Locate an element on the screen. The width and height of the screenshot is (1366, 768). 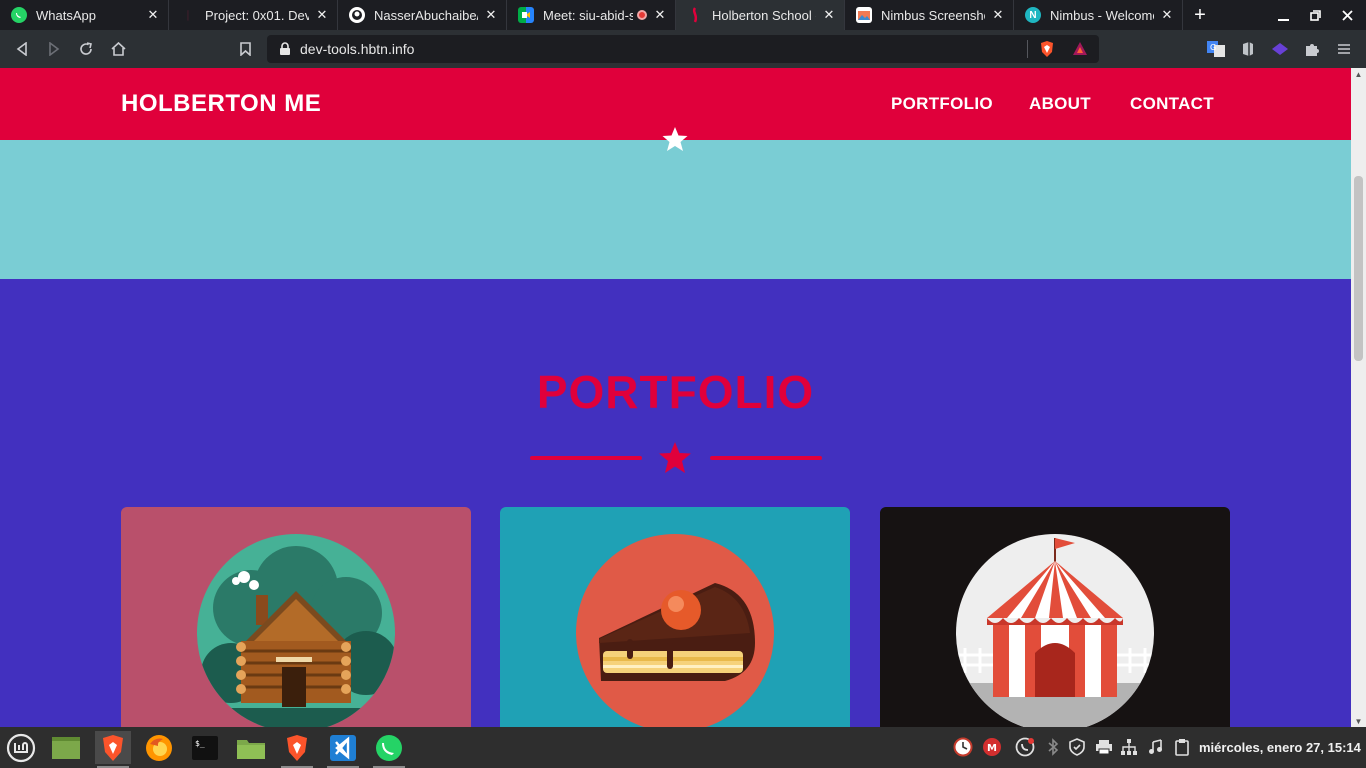
back-icon is located at coordinates (22, 49).